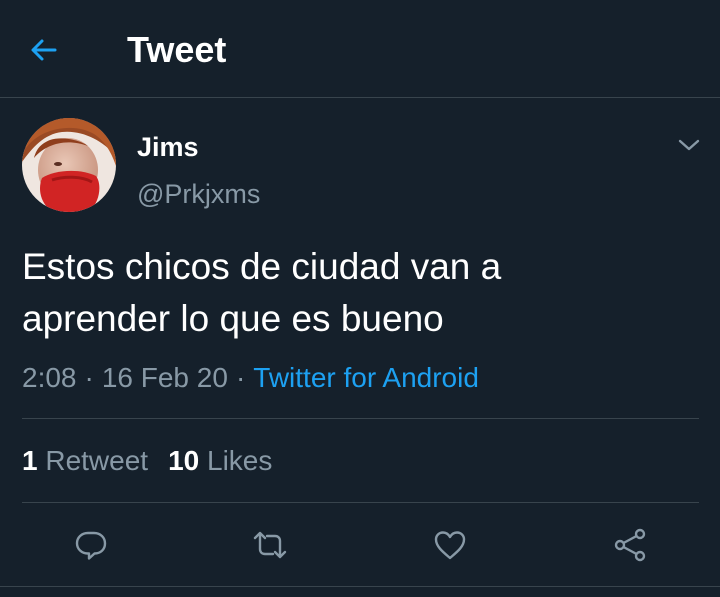 The width and height of the screenshot is (720, 597). I want to click on author-handle: @Prkjxms, so click(198, 194).